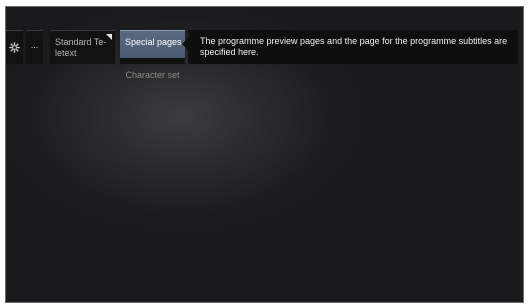  I want to click on gear-icon, so click(14, 47).